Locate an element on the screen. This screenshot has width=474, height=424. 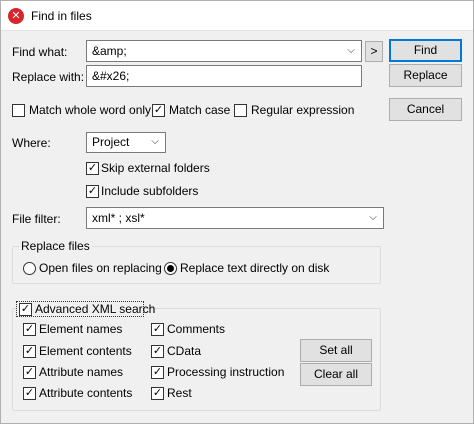
match-case-checkbox: ✓ is located at coordinates (158, 110).